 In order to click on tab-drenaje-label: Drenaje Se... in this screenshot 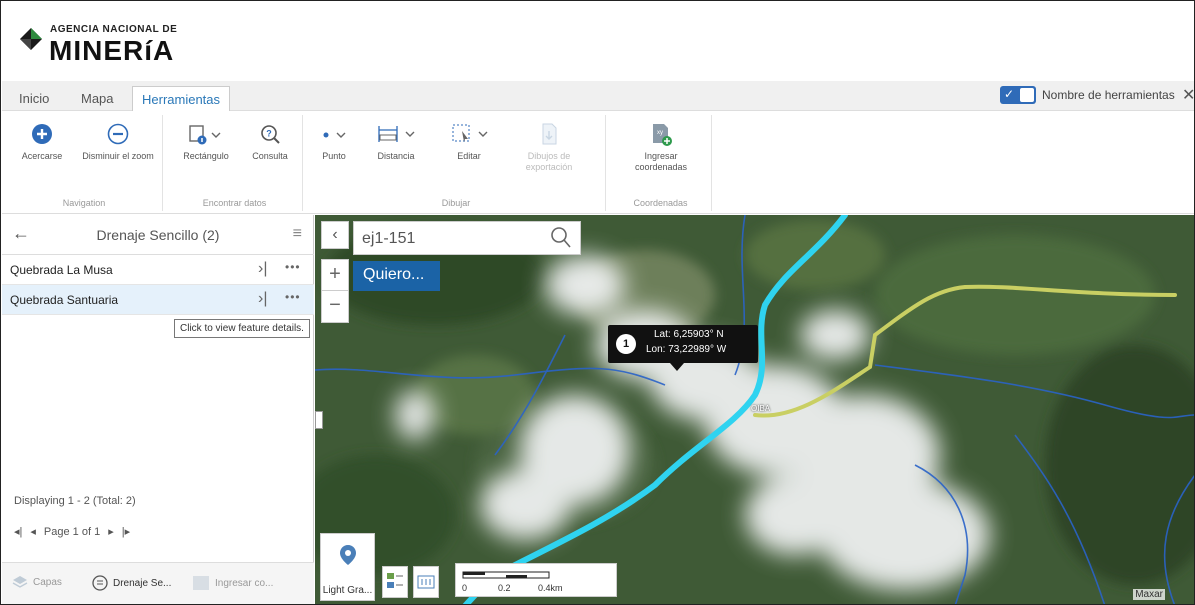, I will do `click(142, 583)`.